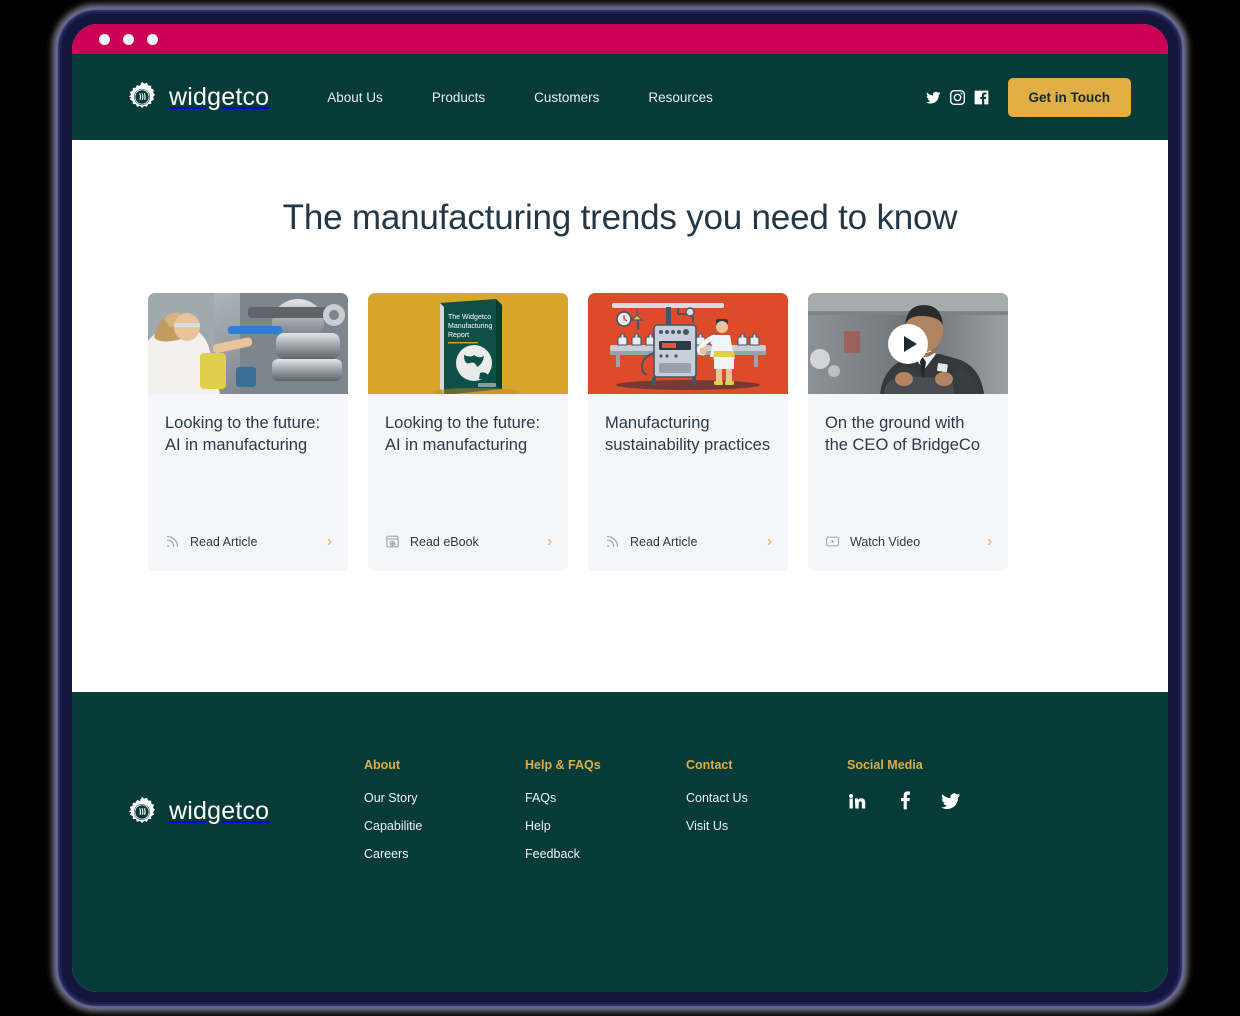 This screenshot has width=1240, height=1016. What do you see at coordinates (832, 541) in the screenshot?
I see `video-icon` at bounding box center [832, 541].